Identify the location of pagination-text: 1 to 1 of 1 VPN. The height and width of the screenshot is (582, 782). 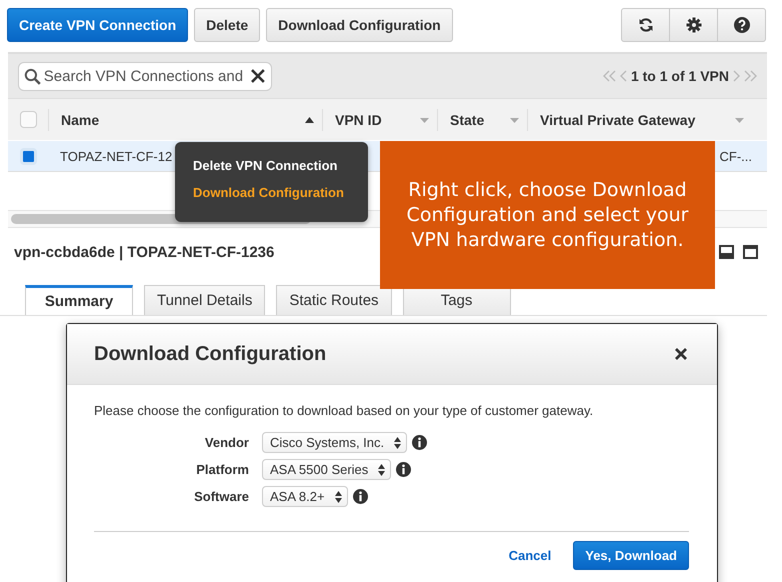
(679, 76).